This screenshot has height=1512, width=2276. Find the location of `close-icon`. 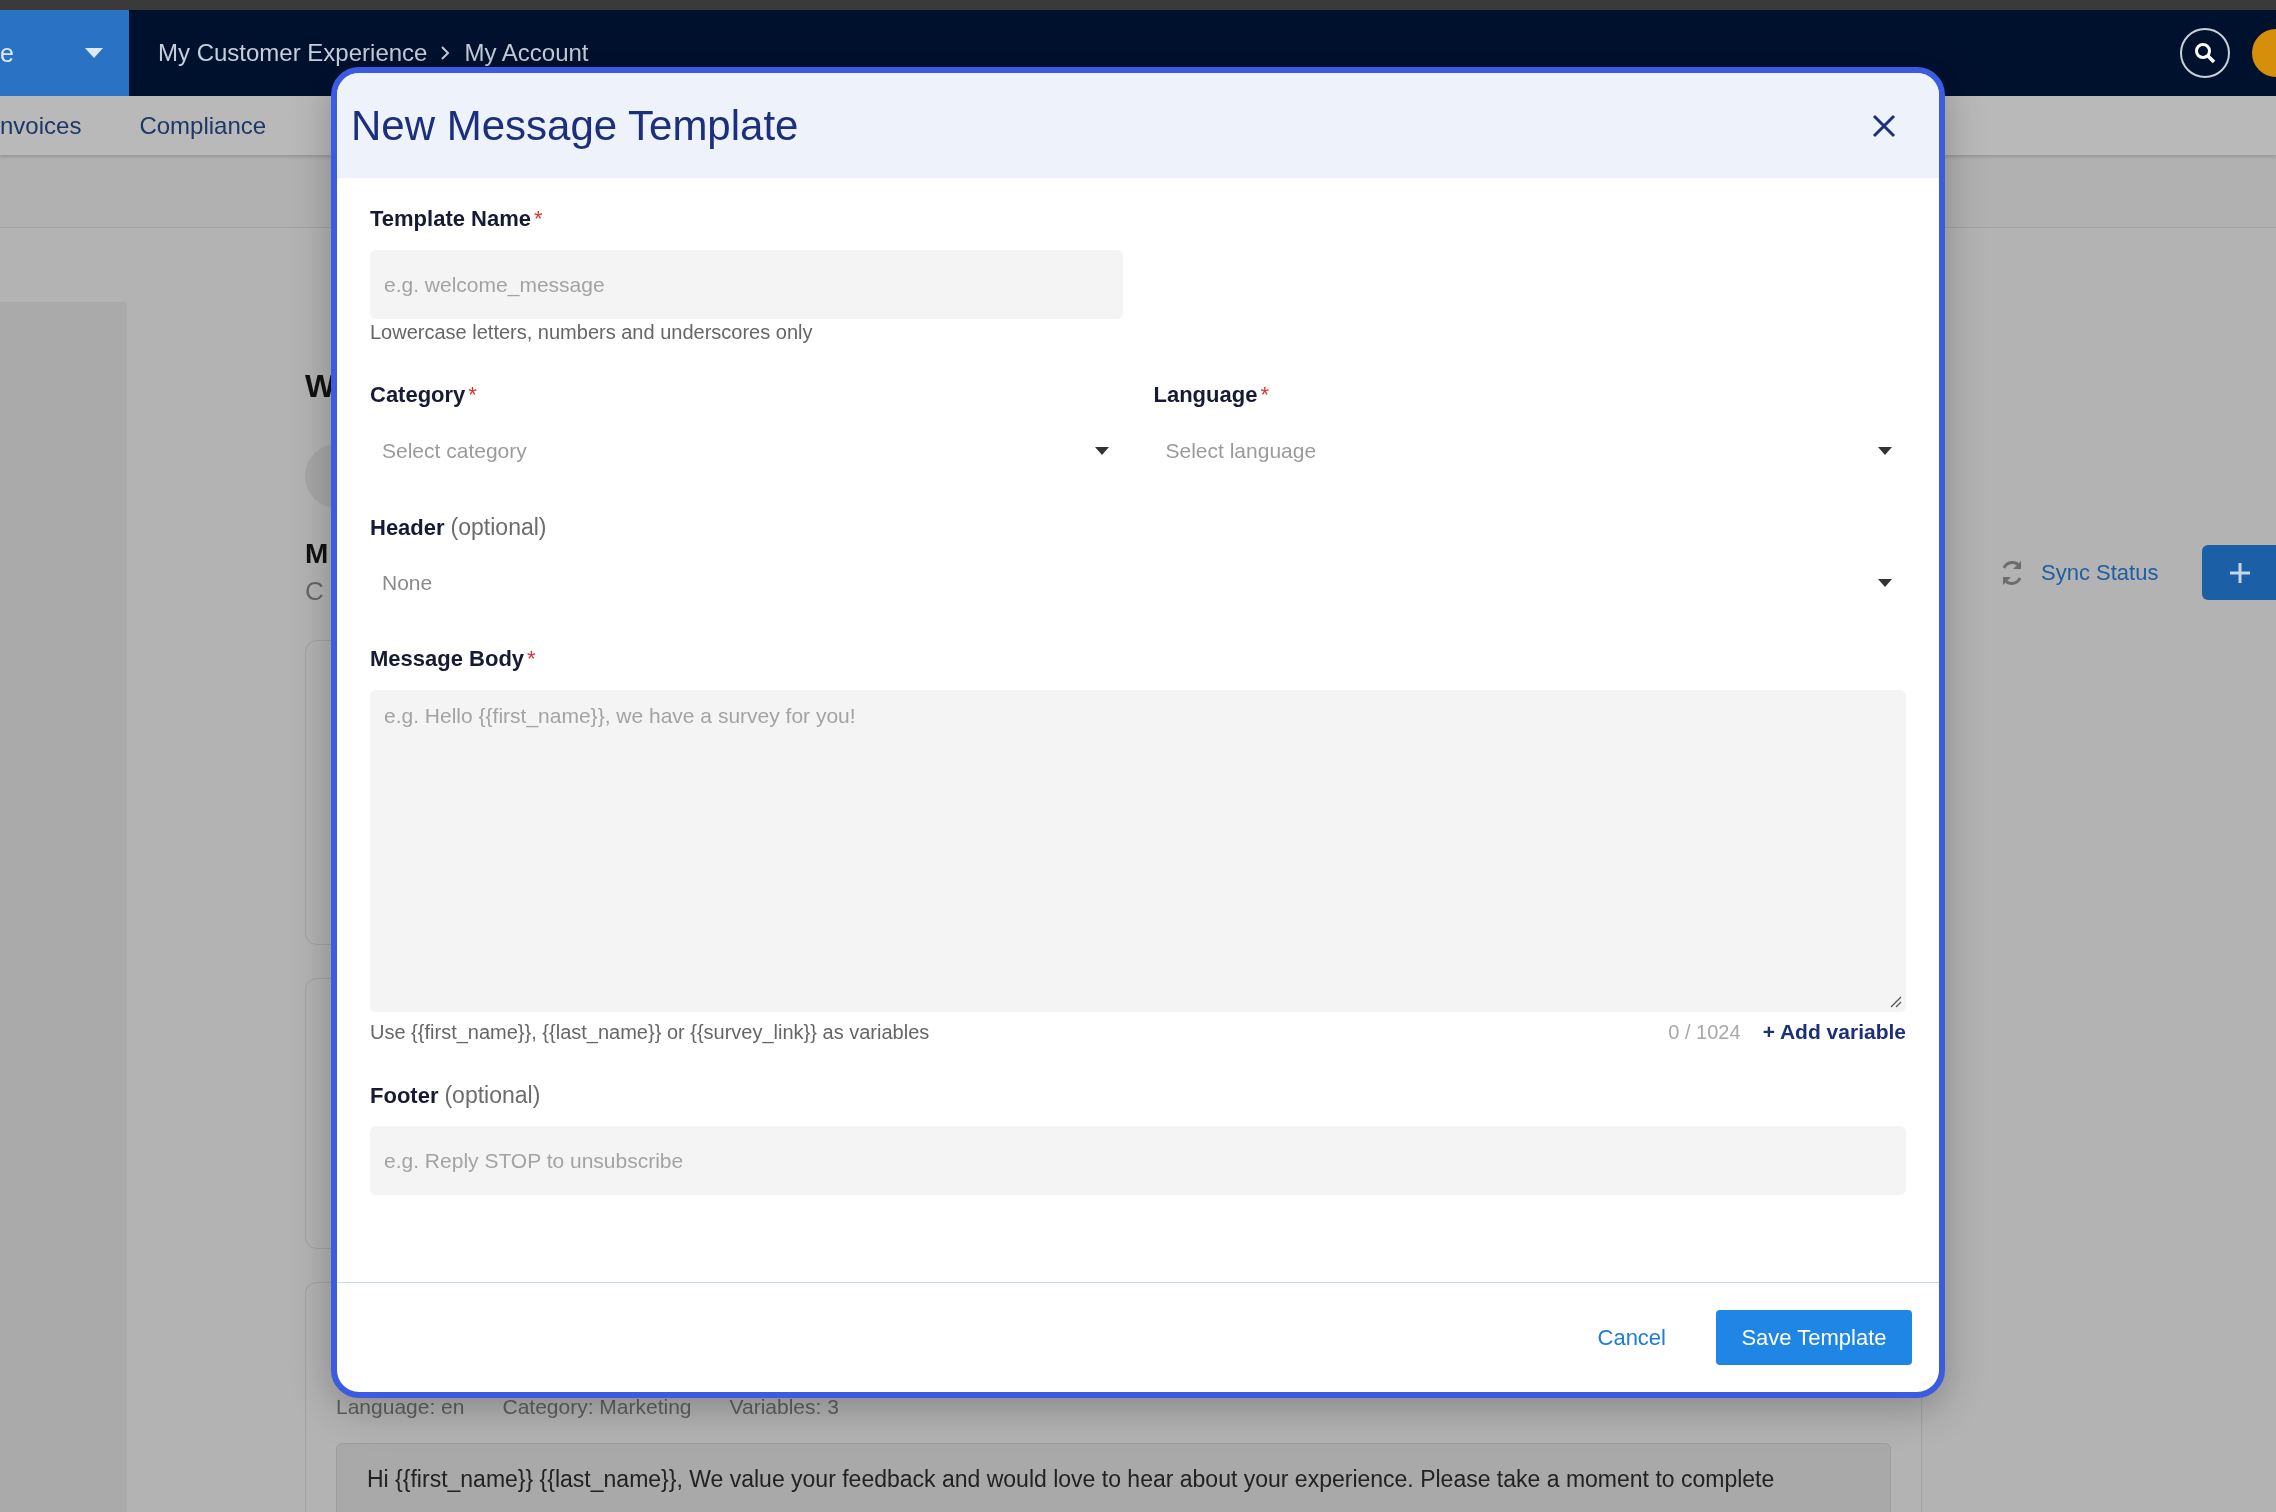

close-icon is located at coordinates (1884, 125).